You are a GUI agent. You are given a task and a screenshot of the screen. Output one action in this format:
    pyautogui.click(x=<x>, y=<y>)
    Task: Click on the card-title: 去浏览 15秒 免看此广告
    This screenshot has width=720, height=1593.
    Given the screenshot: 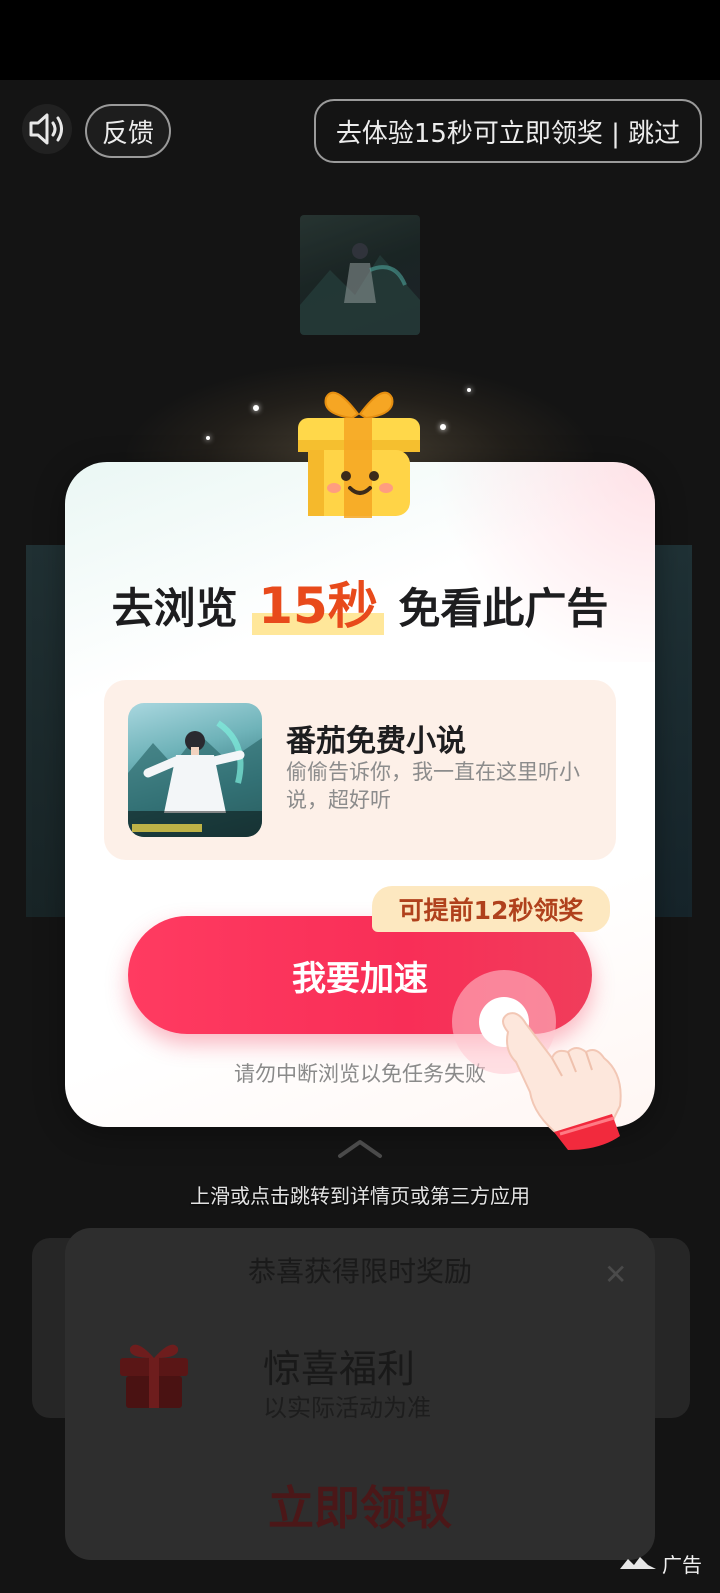 What is the action you would take?
    pyautogui.click(x=360, y=602)
    